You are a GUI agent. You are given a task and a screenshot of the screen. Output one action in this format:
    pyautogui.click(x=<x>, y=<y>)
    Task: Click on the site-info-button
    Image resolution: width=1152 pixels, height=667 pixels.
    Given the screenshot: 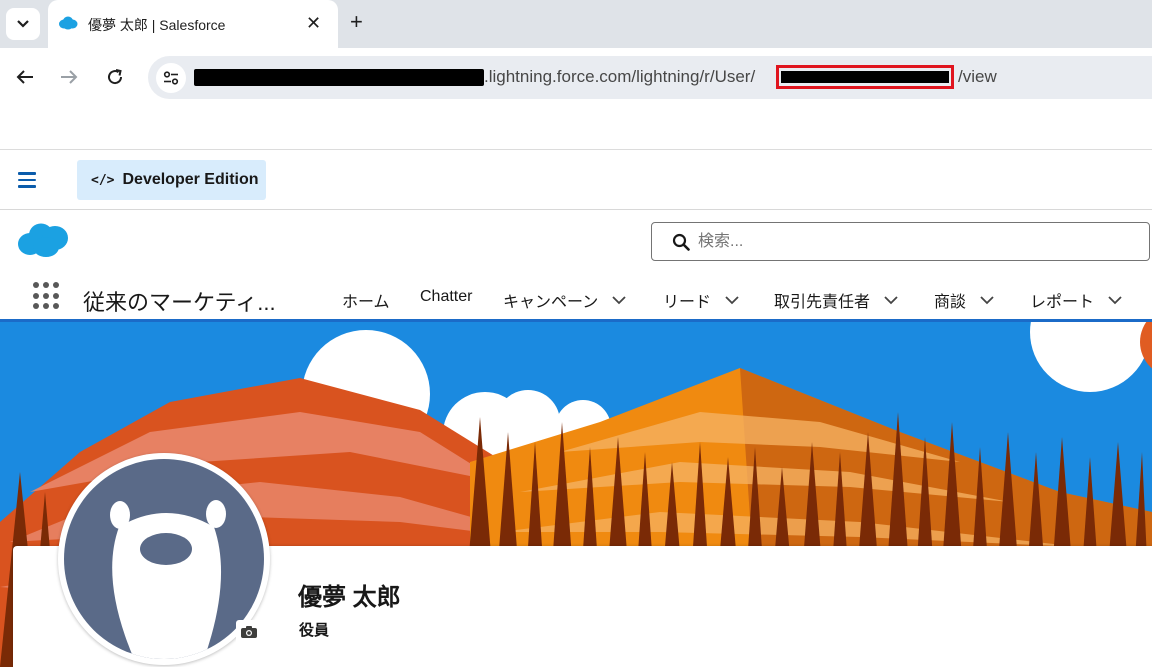 What is the action you would take?
    pyautogui.click(x=171, y=78)
    